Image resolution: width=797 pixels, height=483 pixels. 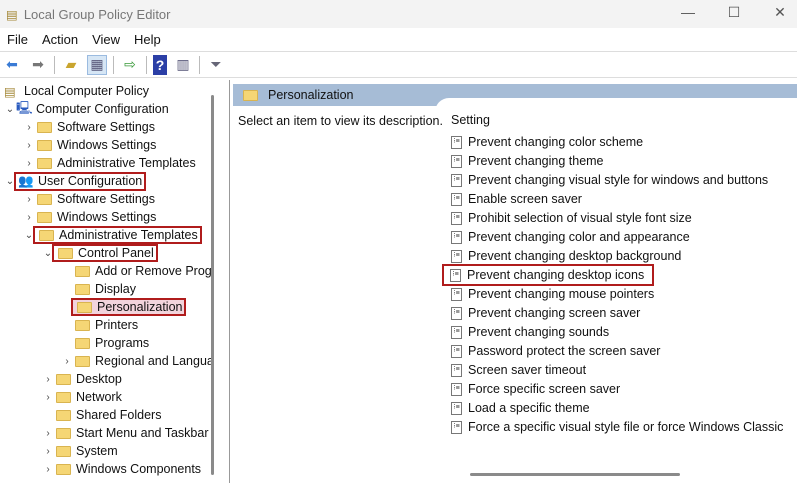 I want to click on setting-row: ⁝≡ Prevent changing color scheme, so click(x=547, y=142).